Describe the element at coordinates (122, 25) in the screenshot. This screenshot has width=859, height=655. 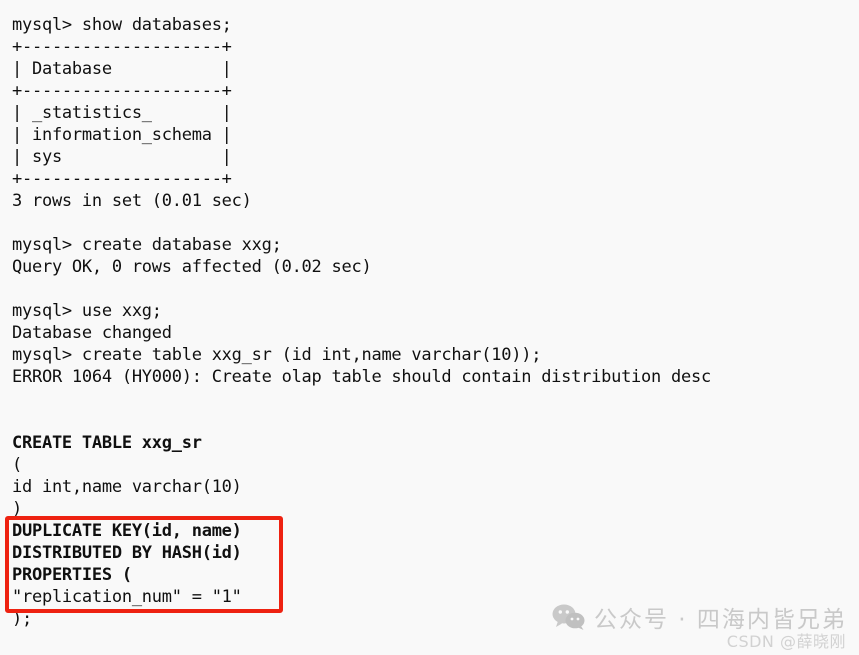
I see `terminal-line: mysql> show databases;` at that location.